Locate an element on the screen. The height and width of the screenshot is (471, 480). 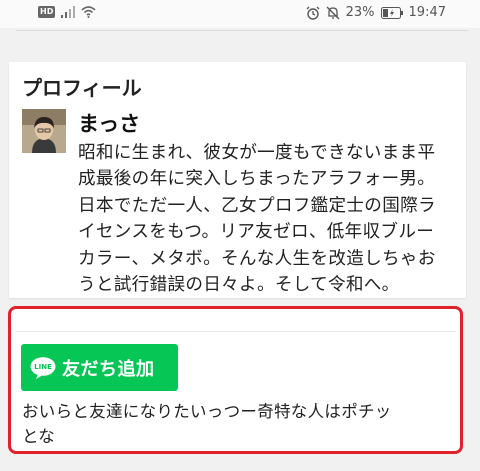
clock: 19:47 is located at coordinates (427, 12).